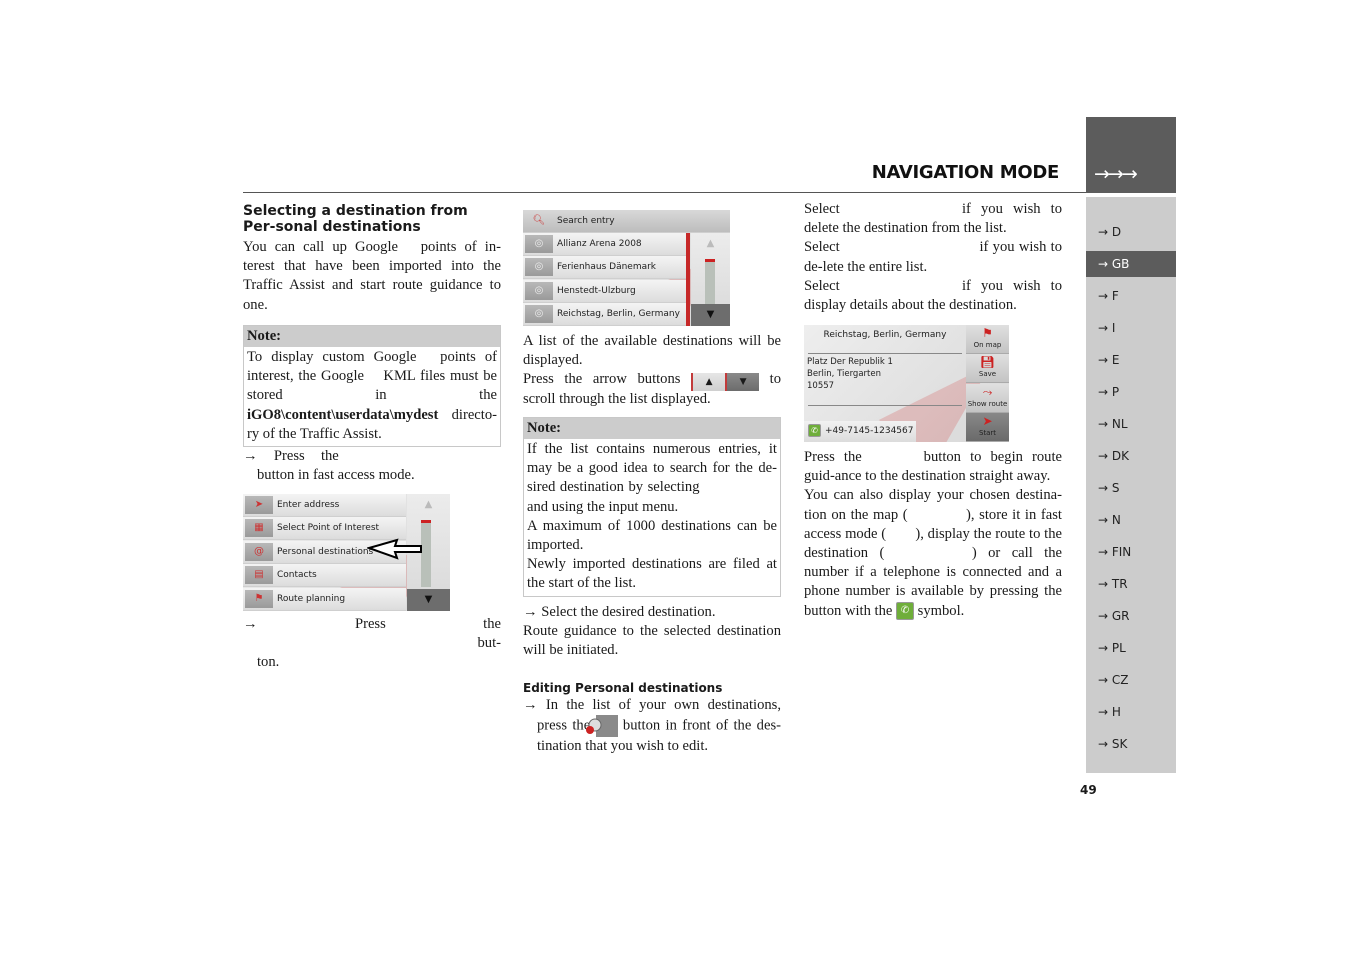  What do you see at coordinates (618, 314) in the screenshot?
I see `destination-name: Reichstag, Berlin, Germany` at bounding box center [618, 314].